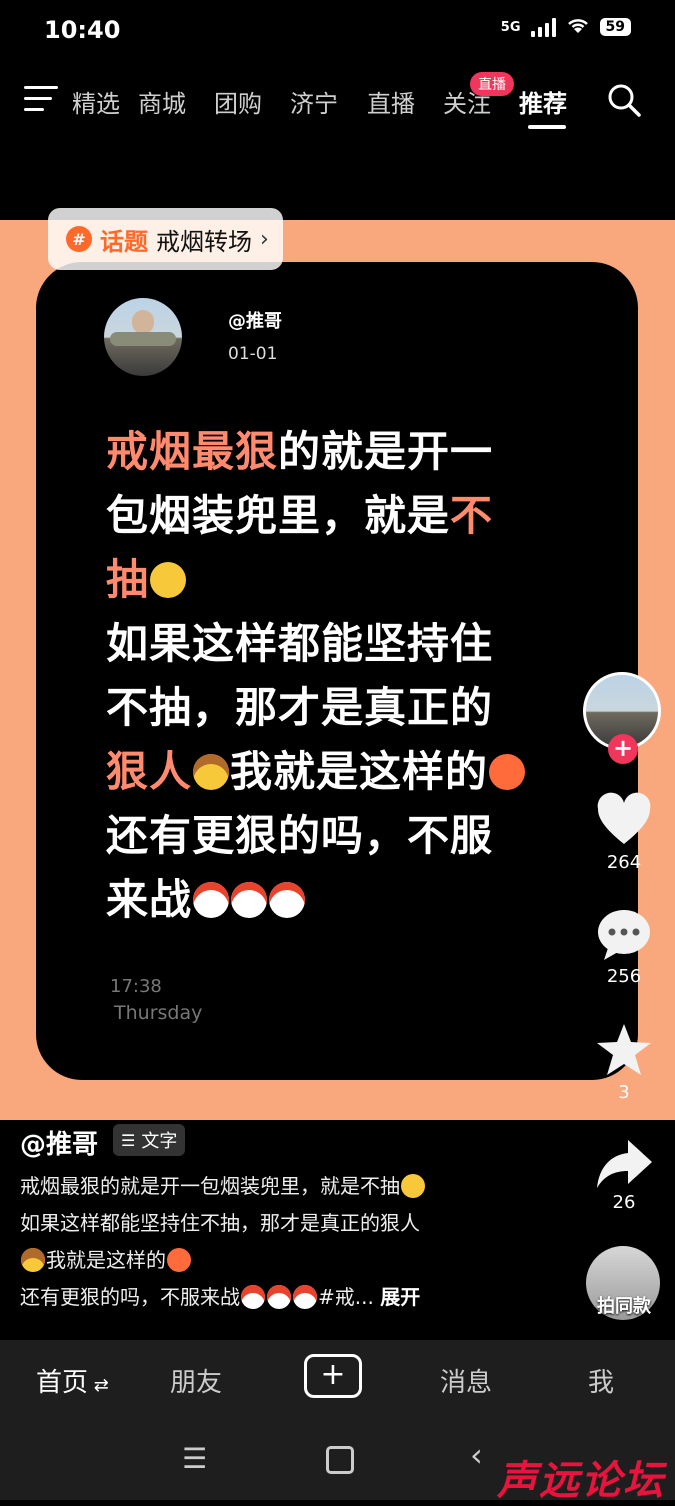 The height and width of the screenshot is (1506, 675). Describe the element at coordinates (581, 1481) in the screenshot. I see `watermark-logo: 声远论坛` at that location.